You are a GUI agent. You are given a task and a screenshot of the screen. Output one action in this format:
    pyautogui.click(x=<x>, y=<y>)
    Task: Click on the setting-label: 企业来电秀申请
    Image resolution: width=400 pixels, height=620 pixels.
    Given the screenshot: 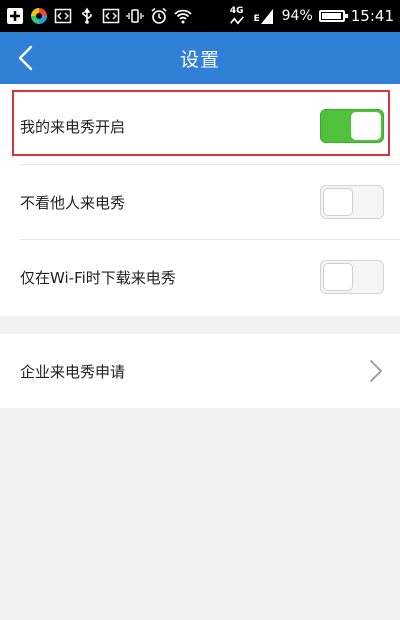 What is the action you would take?
    pyautogui.click(x=73, y=371)
    